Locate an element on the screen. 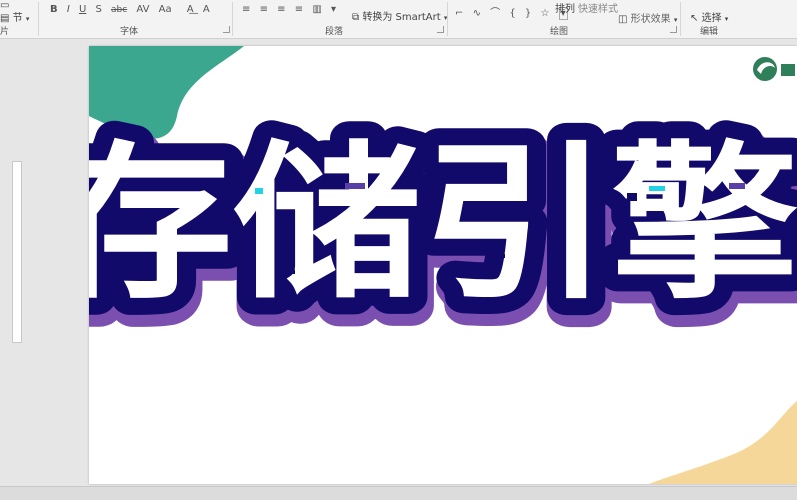 This screenshot has height=500, width=797. clear-format-icon: A͟ is located at coordinates (190, 9).